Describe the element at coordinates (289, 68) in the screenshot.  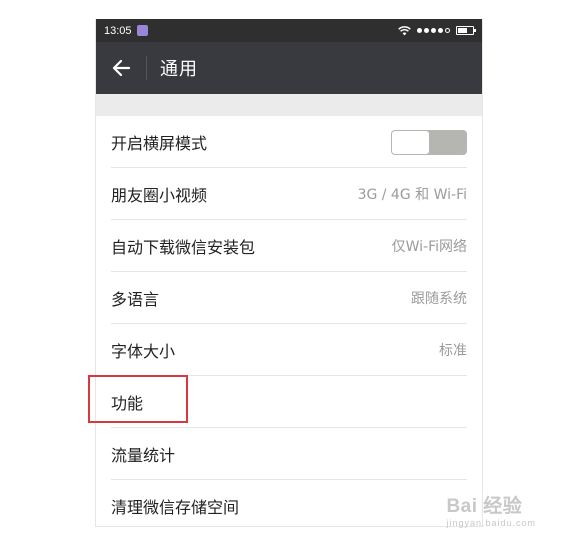
I see `title-bar: 通用` at that location.